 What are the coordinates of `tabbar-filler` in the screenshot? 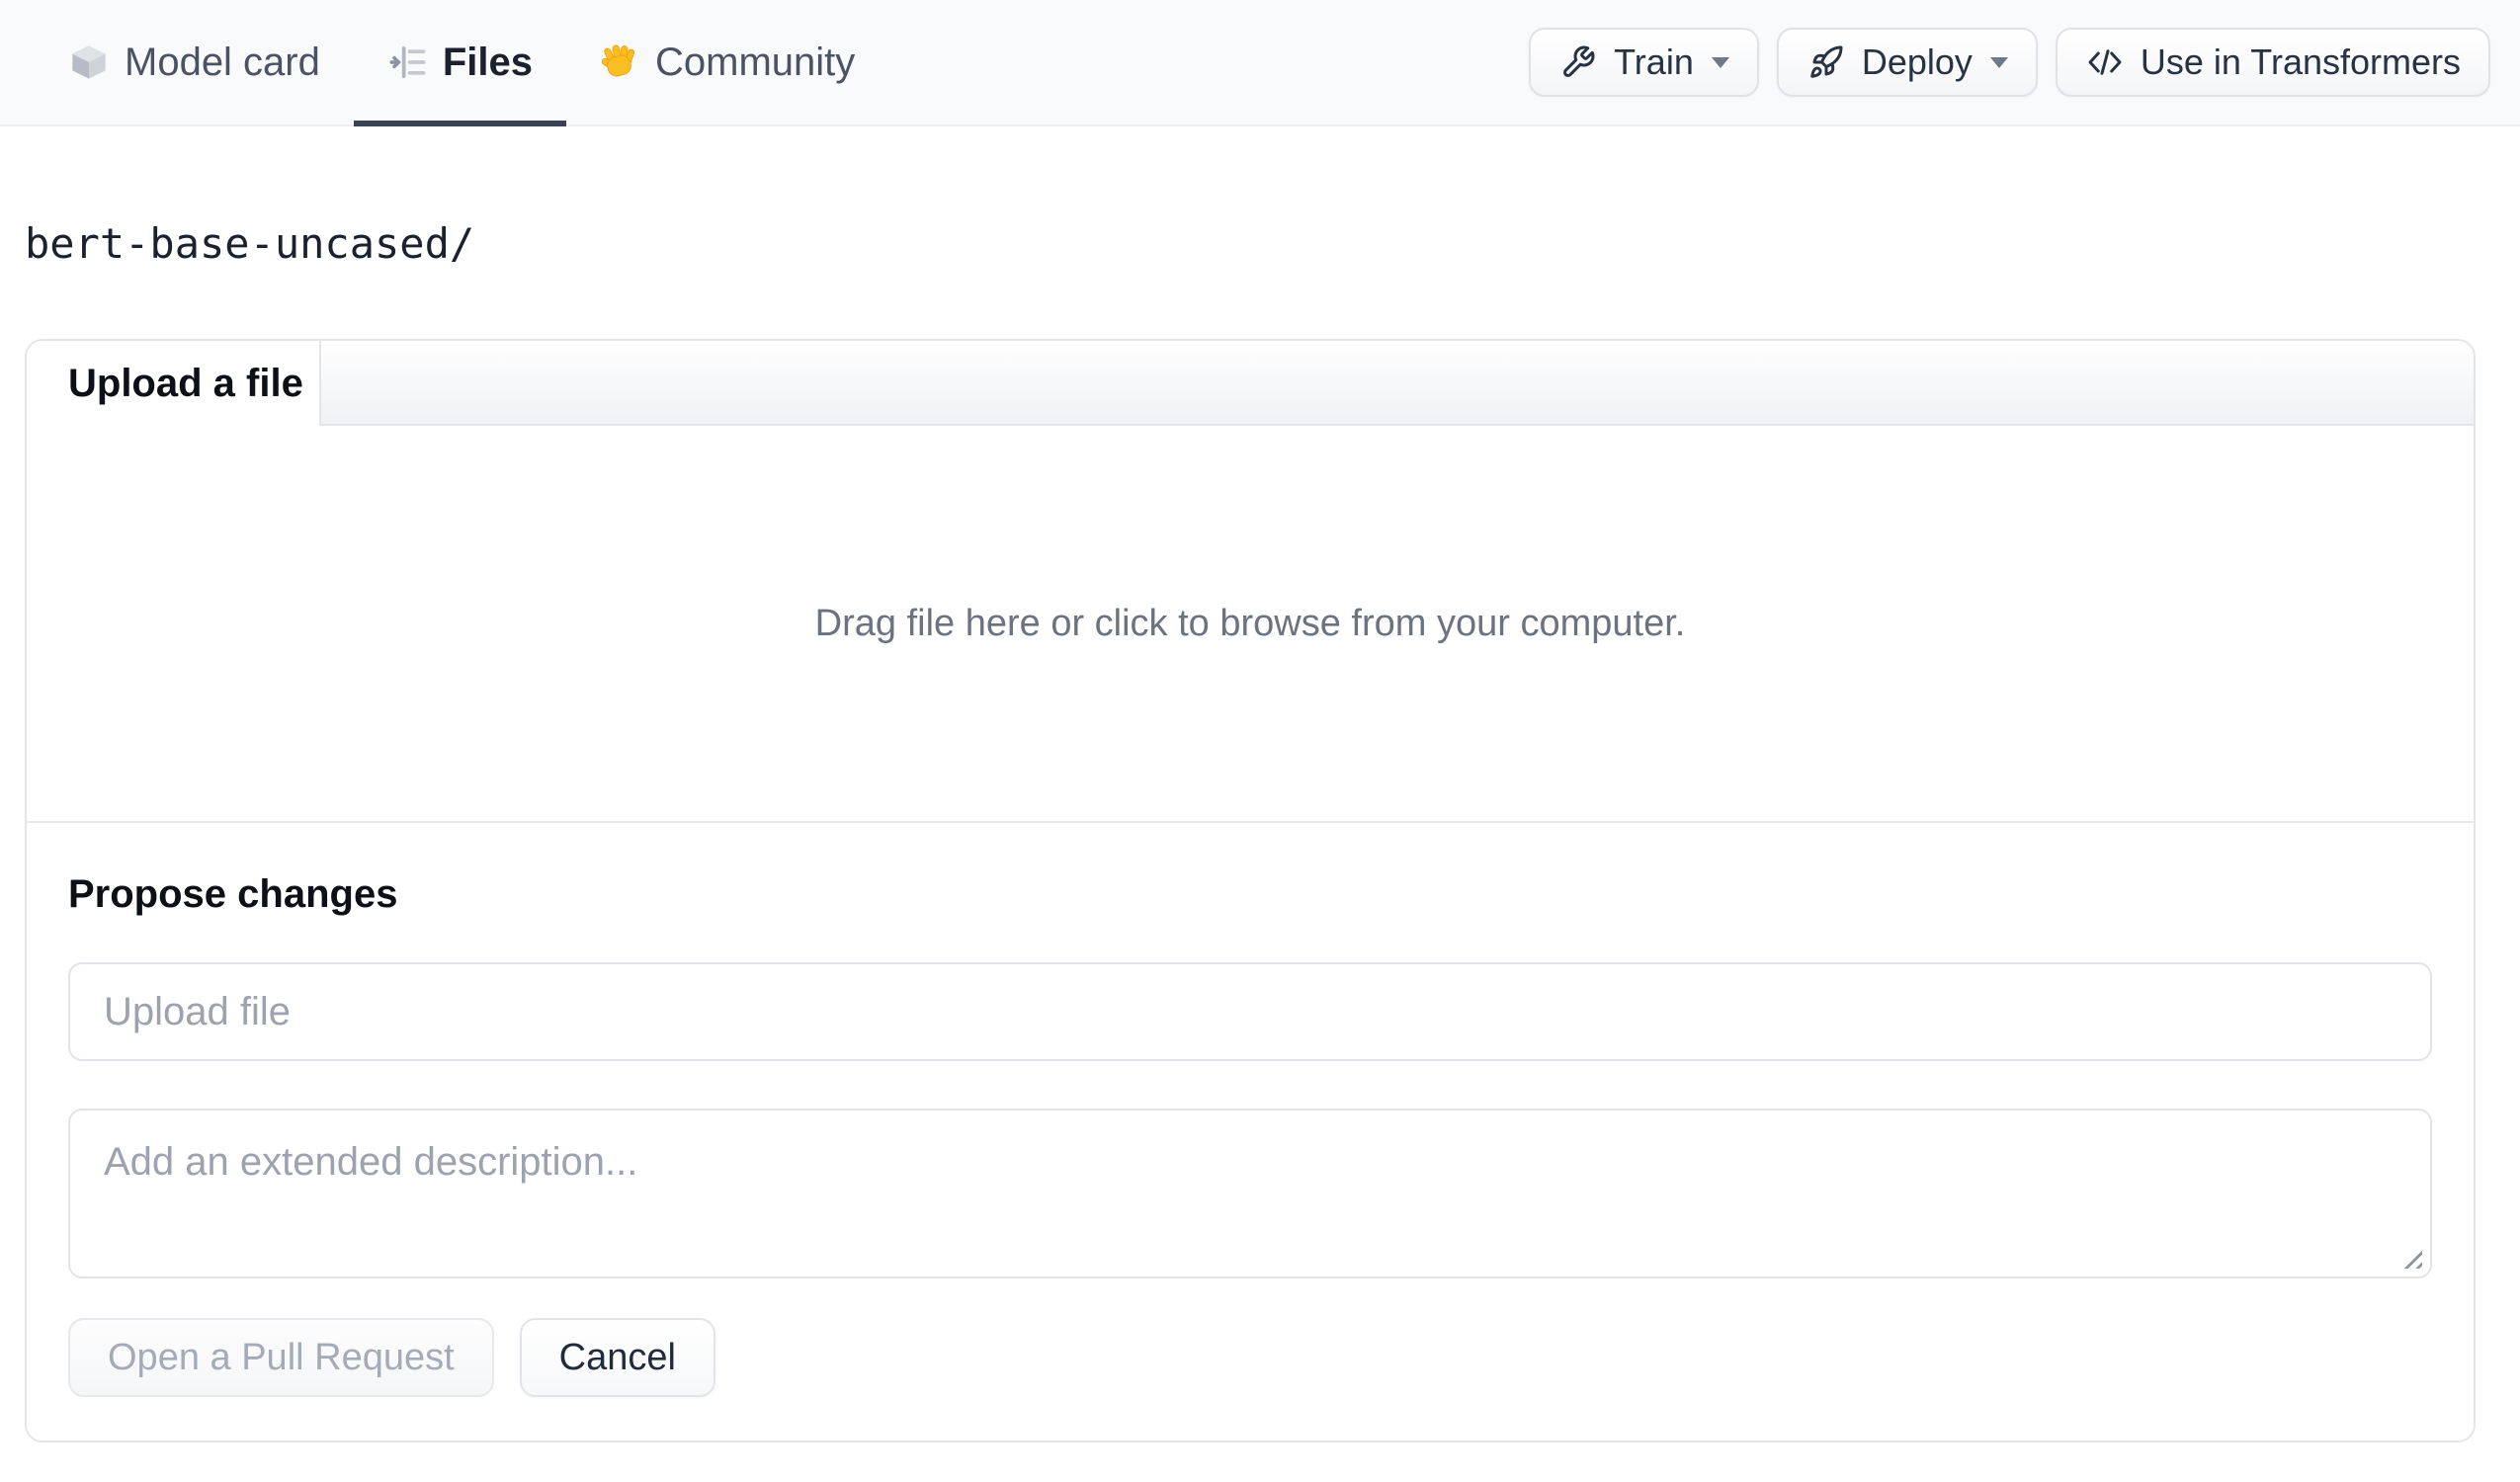 It's located at (1397, 383).